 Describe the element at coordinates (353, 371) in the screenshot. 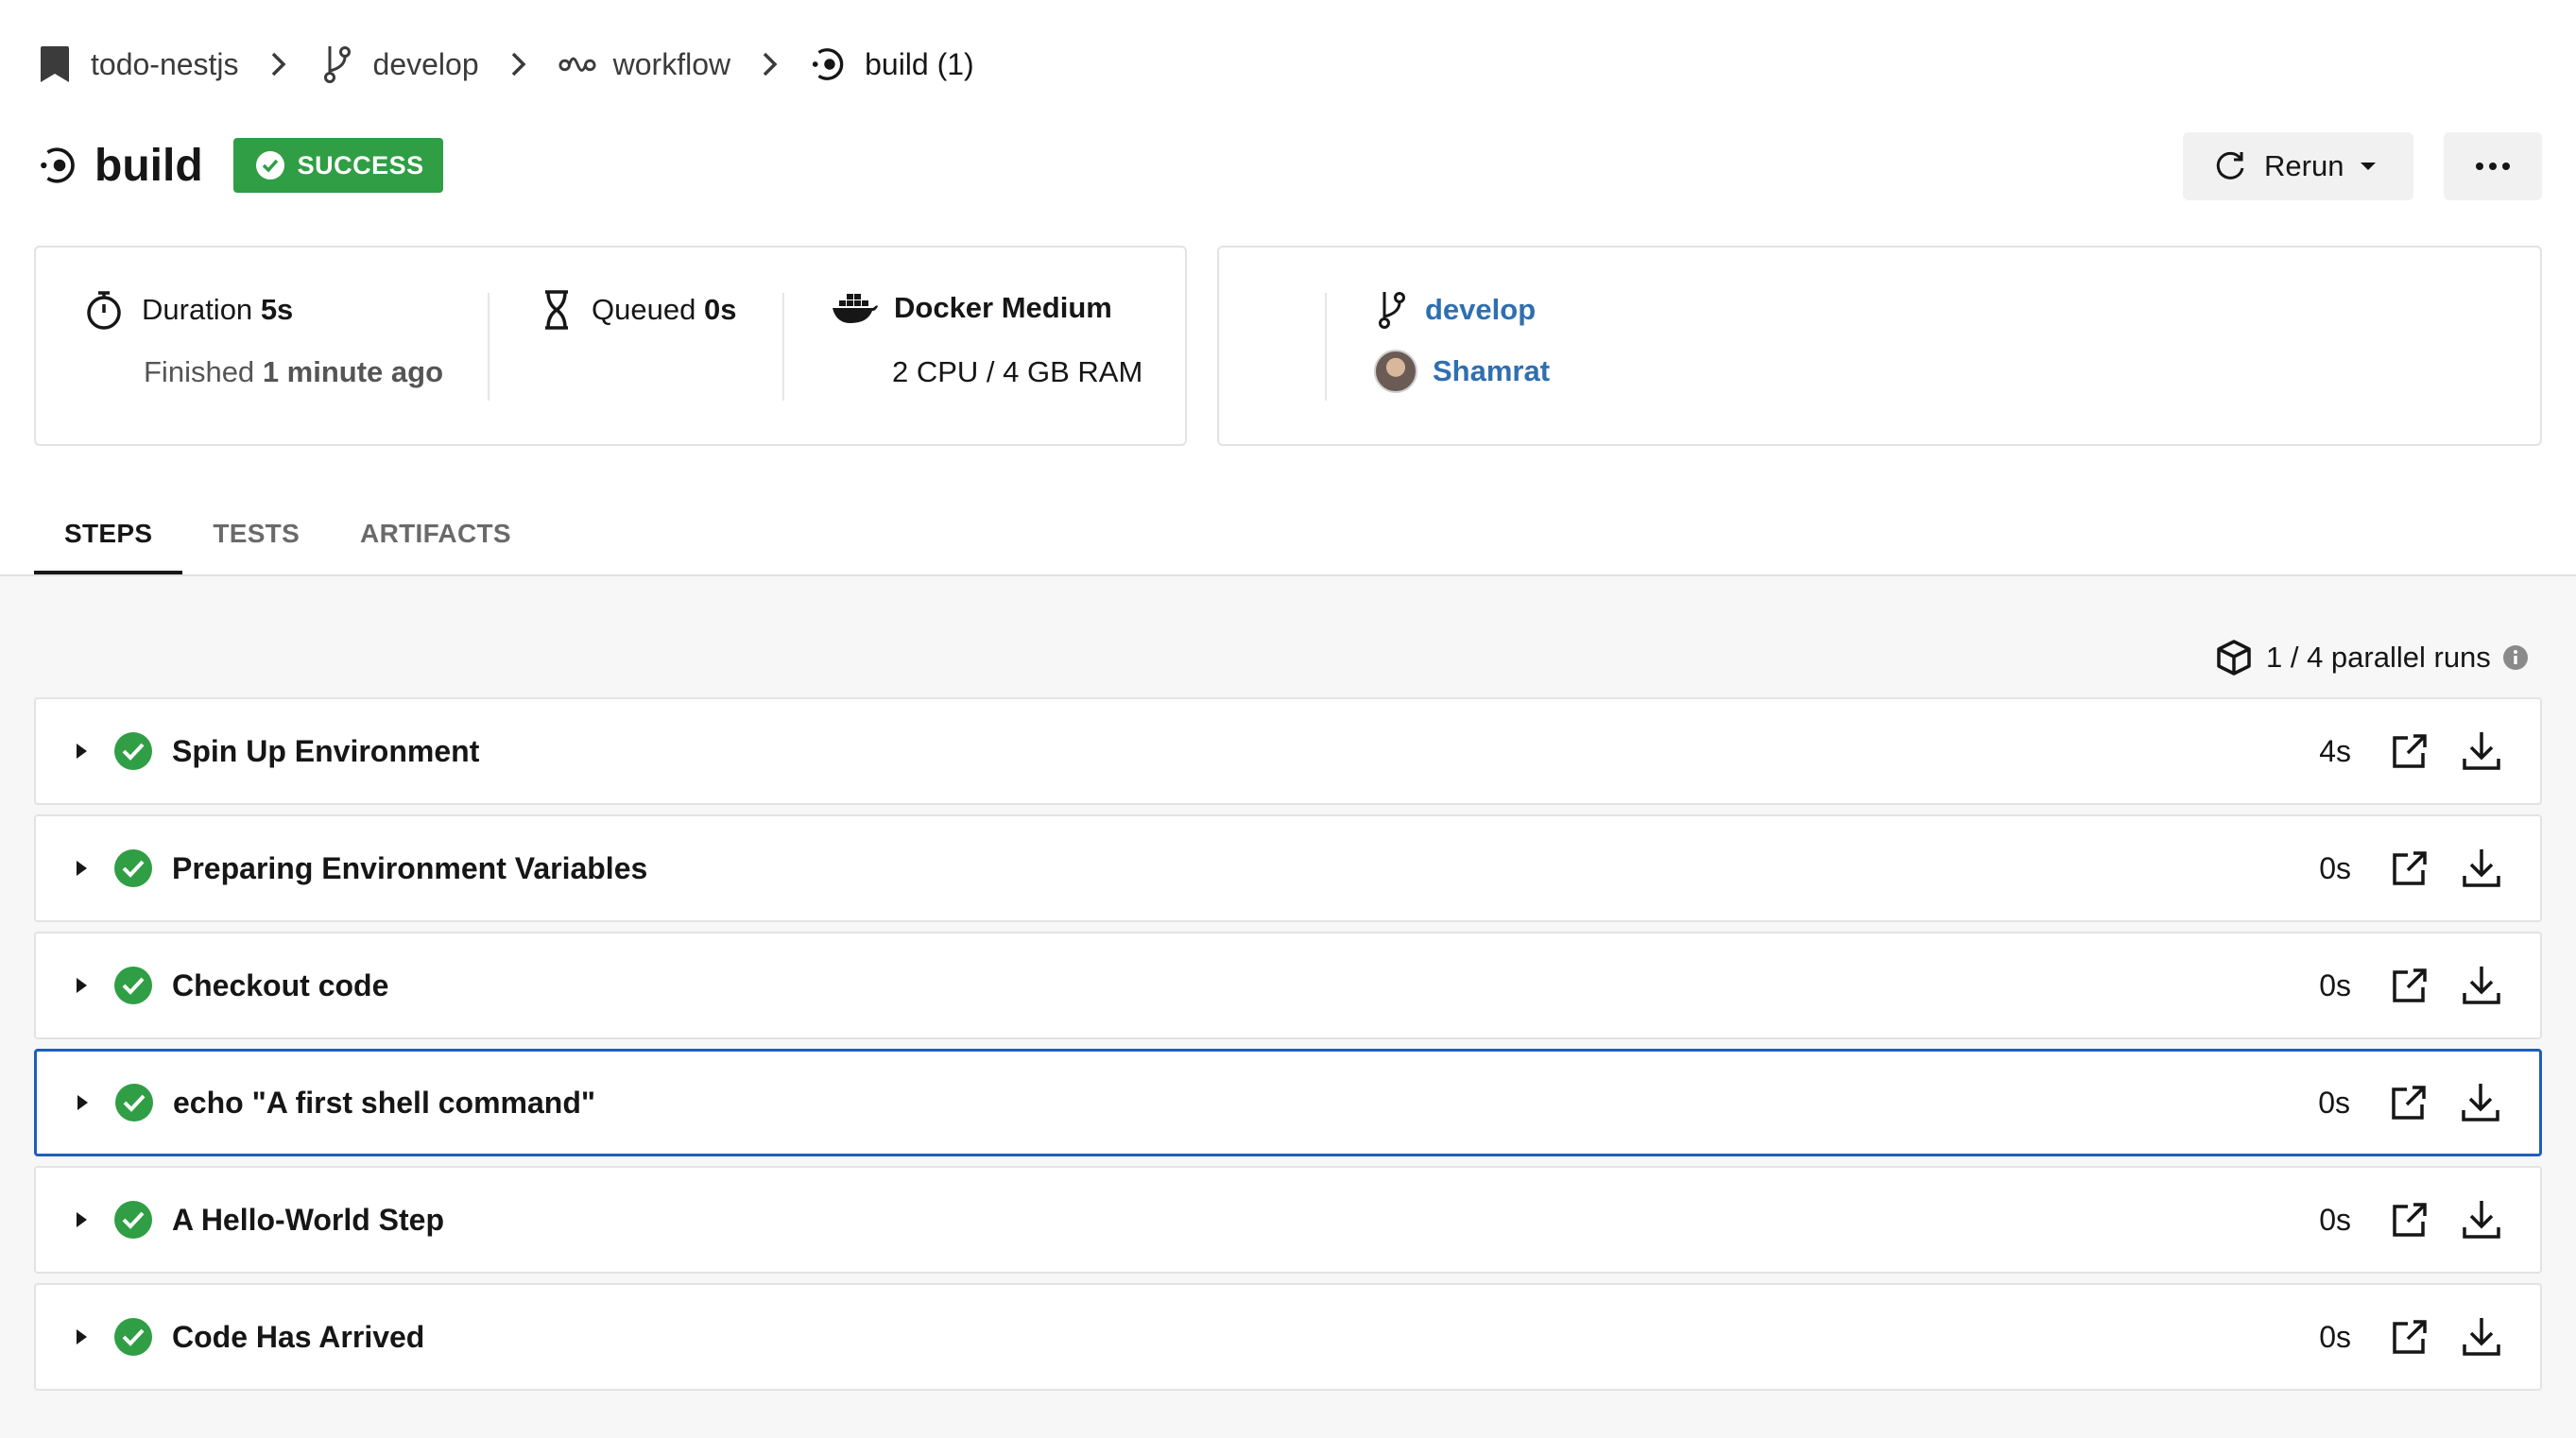

I see `finished-value: 1 minute ago` at that location.